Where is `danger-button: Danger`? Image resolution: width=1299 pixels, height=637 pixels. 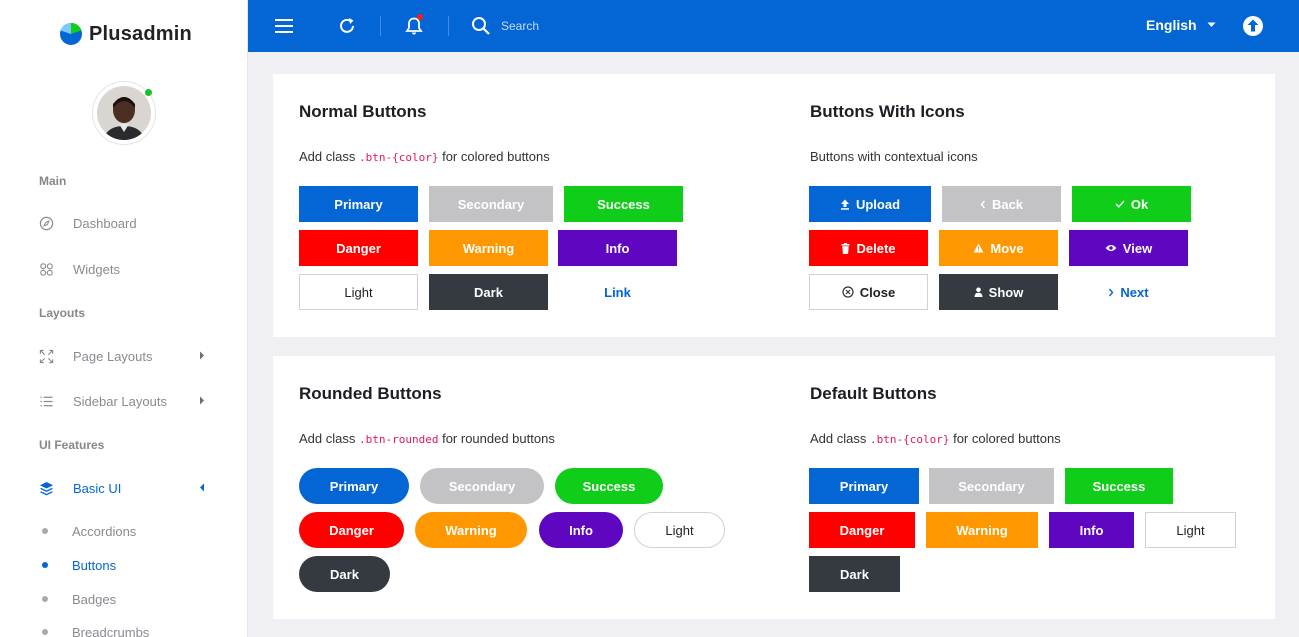
danger-button: Danger is located at coordinates (358, 248).